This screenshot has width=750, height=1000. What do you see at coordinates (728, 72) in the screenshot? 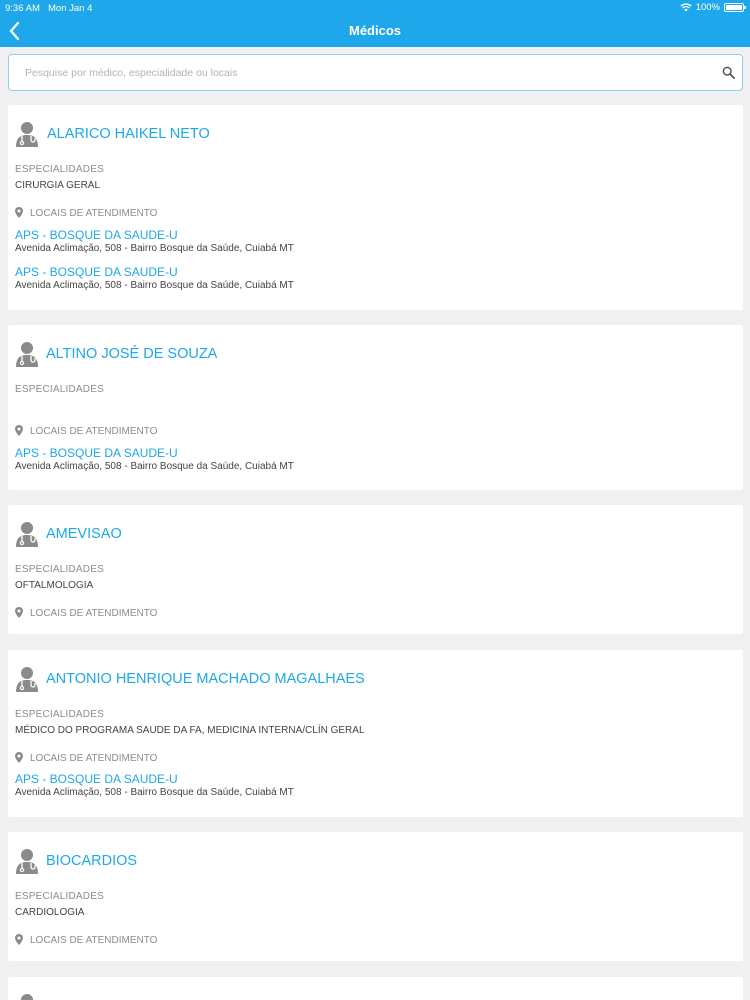
I see `search-icon` at bounding box center [728, 72].